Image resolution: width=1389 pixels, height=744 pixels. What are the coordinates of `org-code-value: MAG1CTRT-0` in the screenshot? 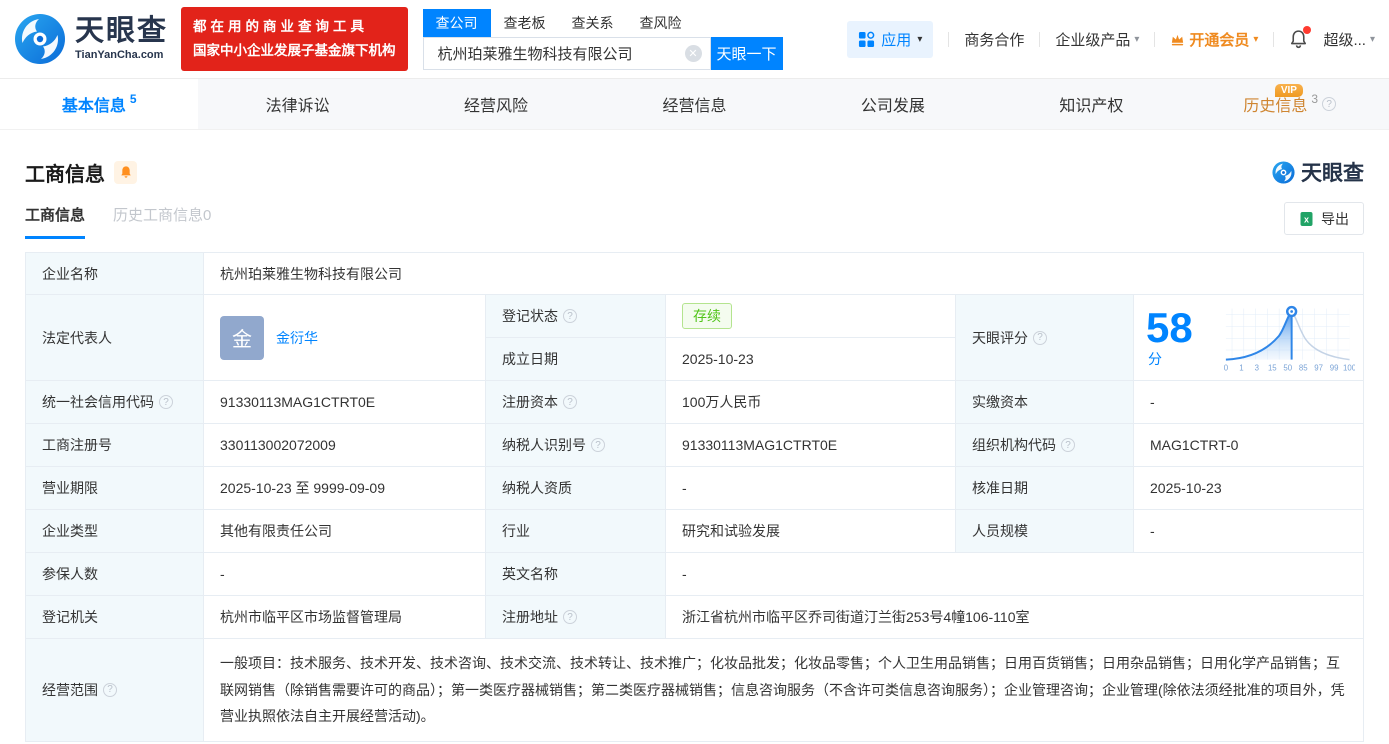 It's located at (1249, 445).